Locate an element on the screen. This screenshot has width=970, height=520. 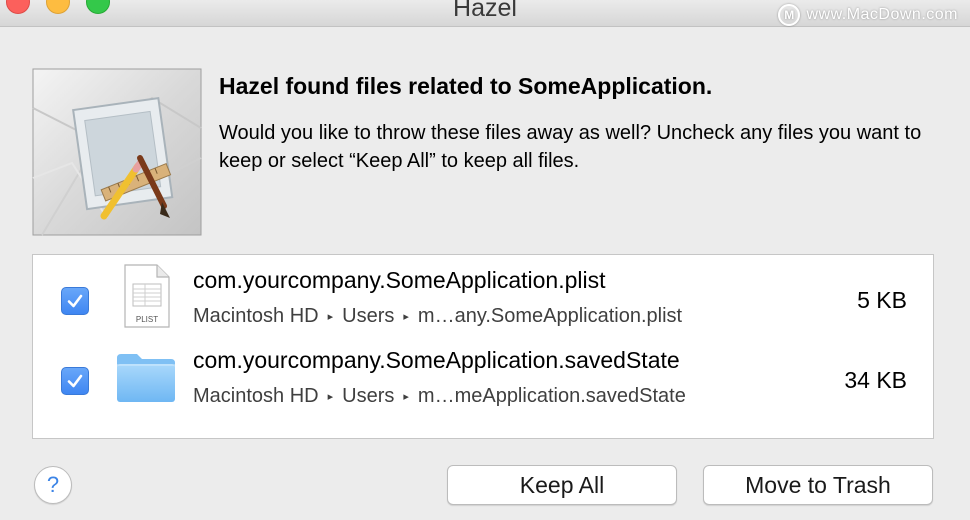
title-bar: Hazel M www.MacDown.com is located at coordinates (485, 13).